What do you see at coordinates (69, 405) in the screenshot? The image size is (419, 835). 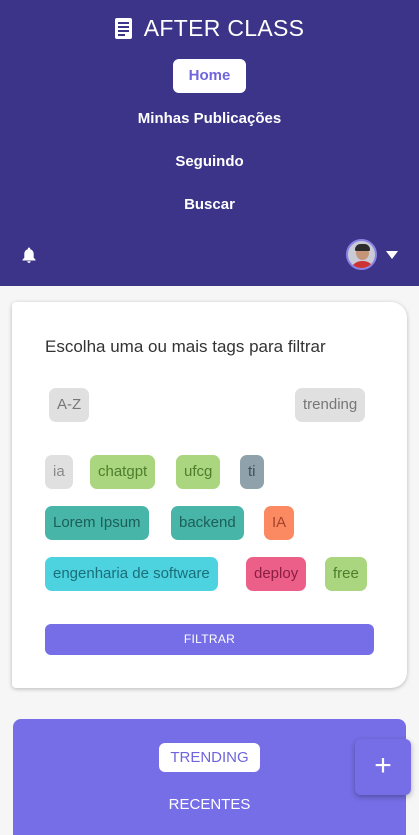 I see `sort-az-chip: A-Z` at bounding box center [69, 405].